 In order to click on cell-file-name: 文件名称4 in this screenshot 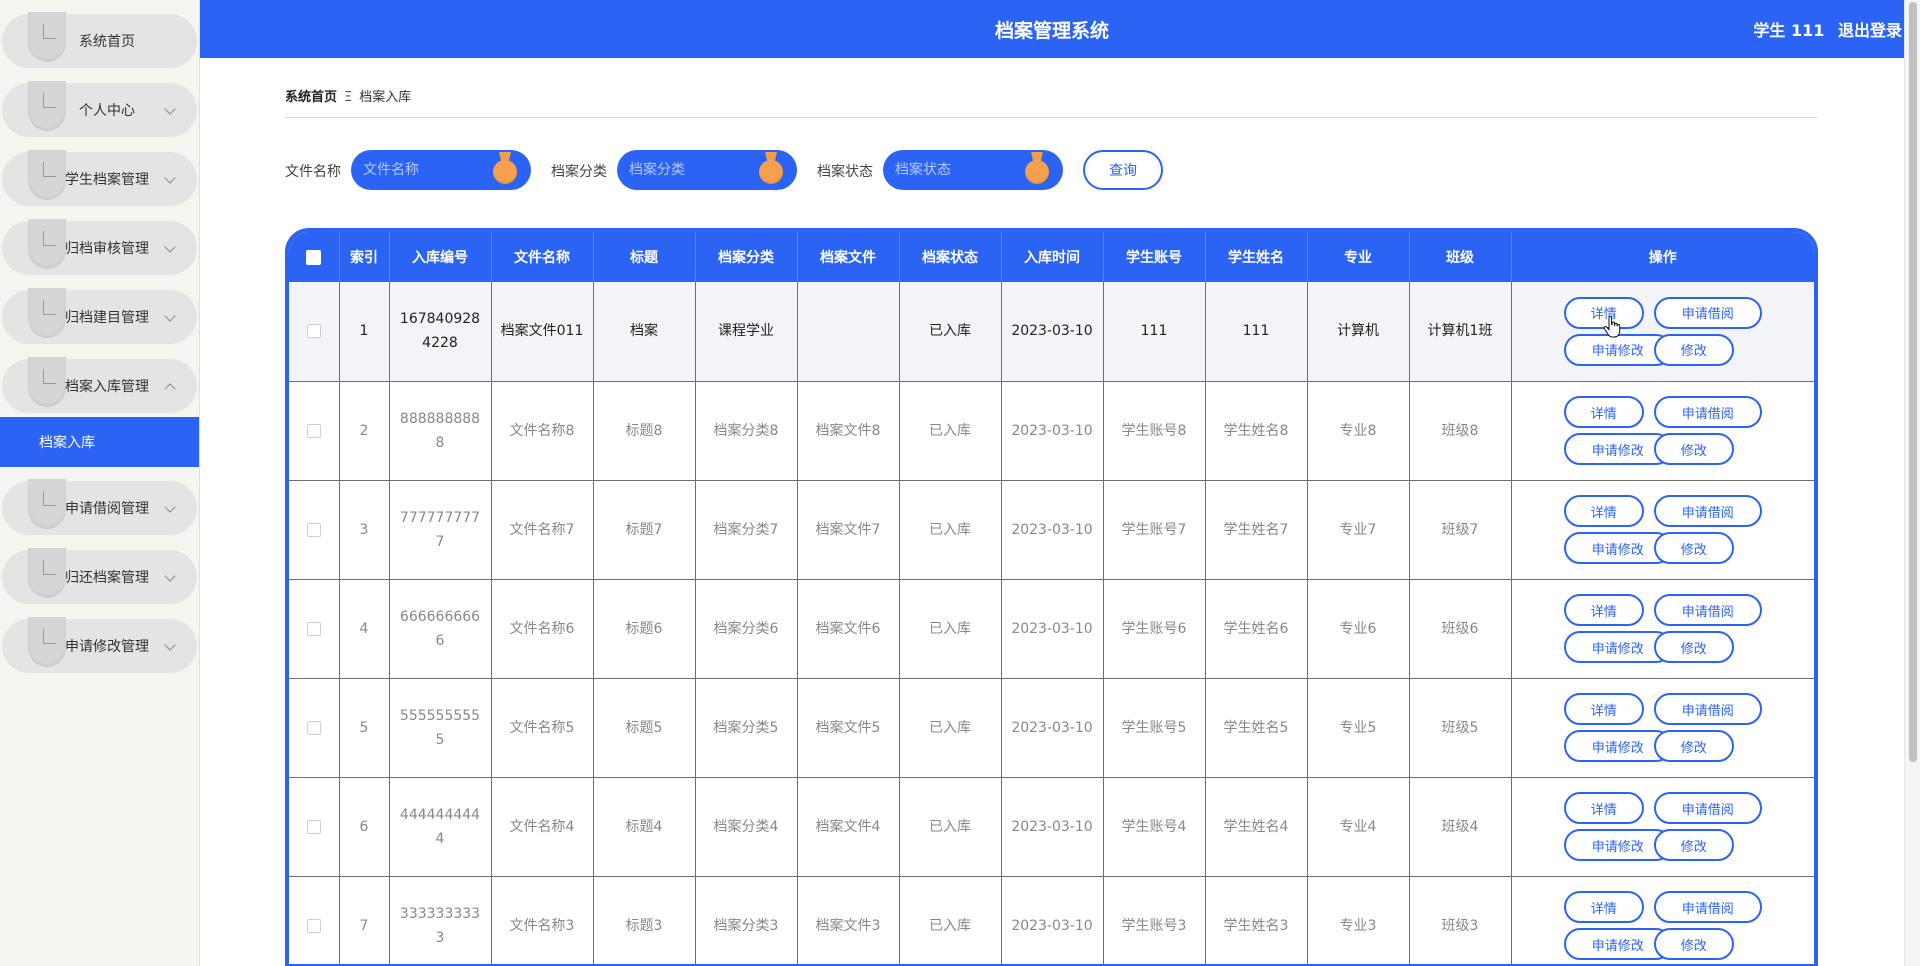, I will do `click(542, 827)`.